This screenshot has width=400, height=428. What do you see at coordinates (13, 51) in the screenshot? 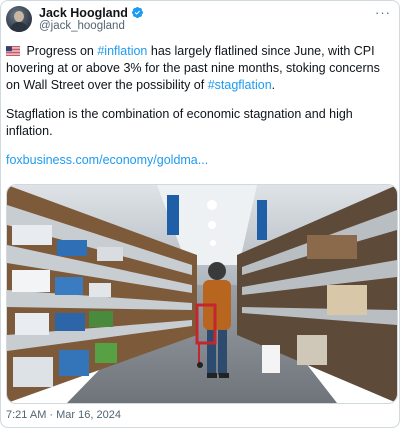
I see `us-flag-icon` at bounding box center [13, 51].